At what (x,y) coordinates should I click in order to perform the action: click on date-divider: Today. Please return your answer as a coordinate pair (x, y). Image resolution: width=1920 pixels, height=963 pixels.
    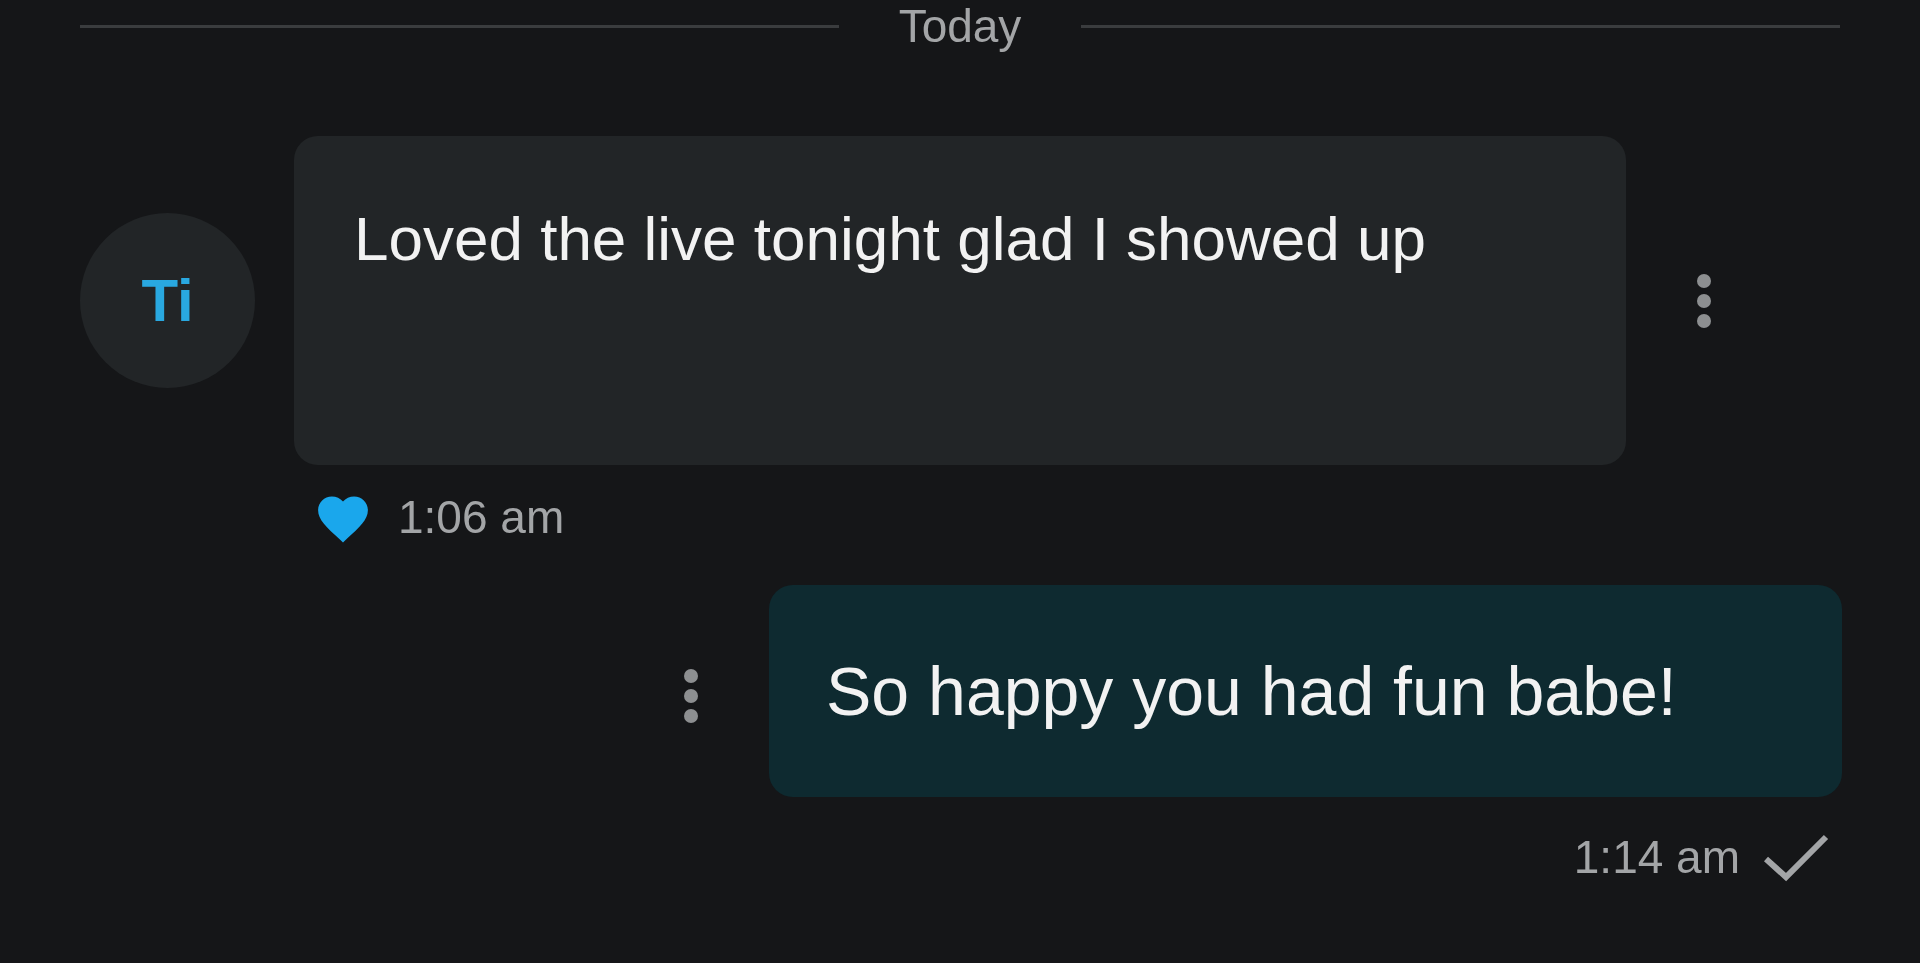
    Looking at the image, I should click on (960, 27).